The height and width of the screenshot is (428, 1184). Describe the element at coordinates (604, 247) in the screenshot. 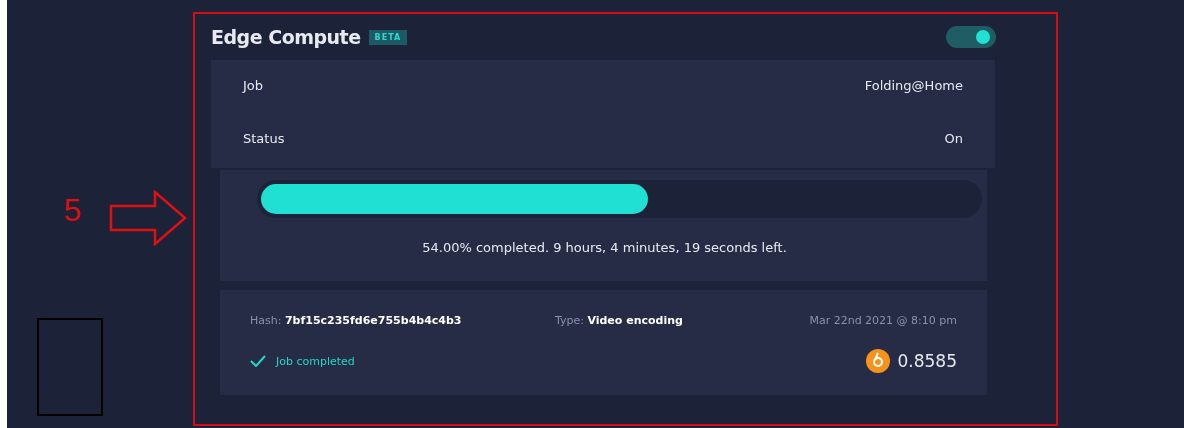

I see `progress-caption: 54.00% completed. 9 hours, 4 minutes, 19 seconds left.` at that location.